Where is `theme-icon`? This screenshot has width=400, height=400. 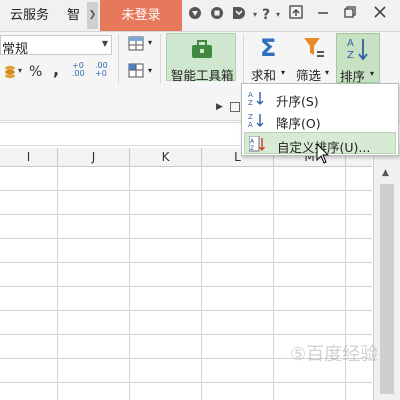
theme-icon is located at coordinates (195, 15).